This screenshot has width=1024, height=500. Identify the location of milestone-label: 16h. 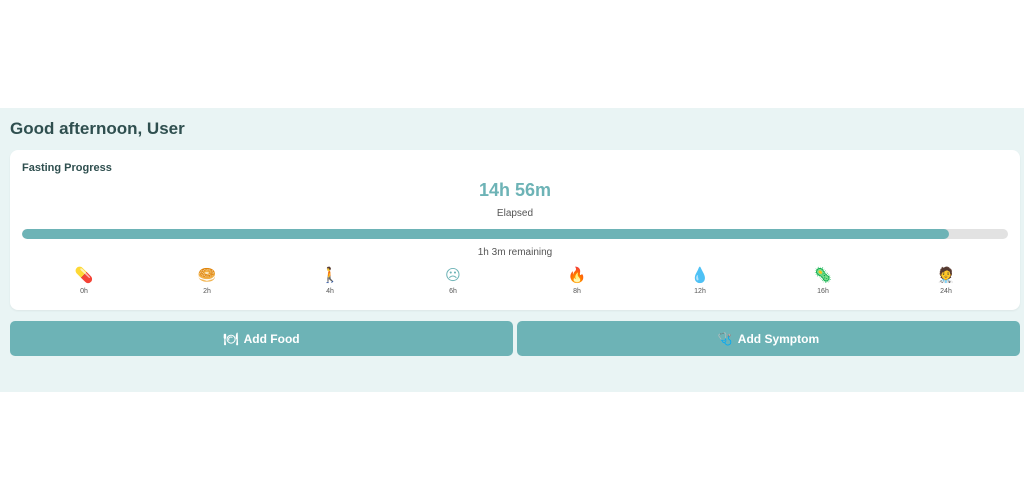
(823, 291).